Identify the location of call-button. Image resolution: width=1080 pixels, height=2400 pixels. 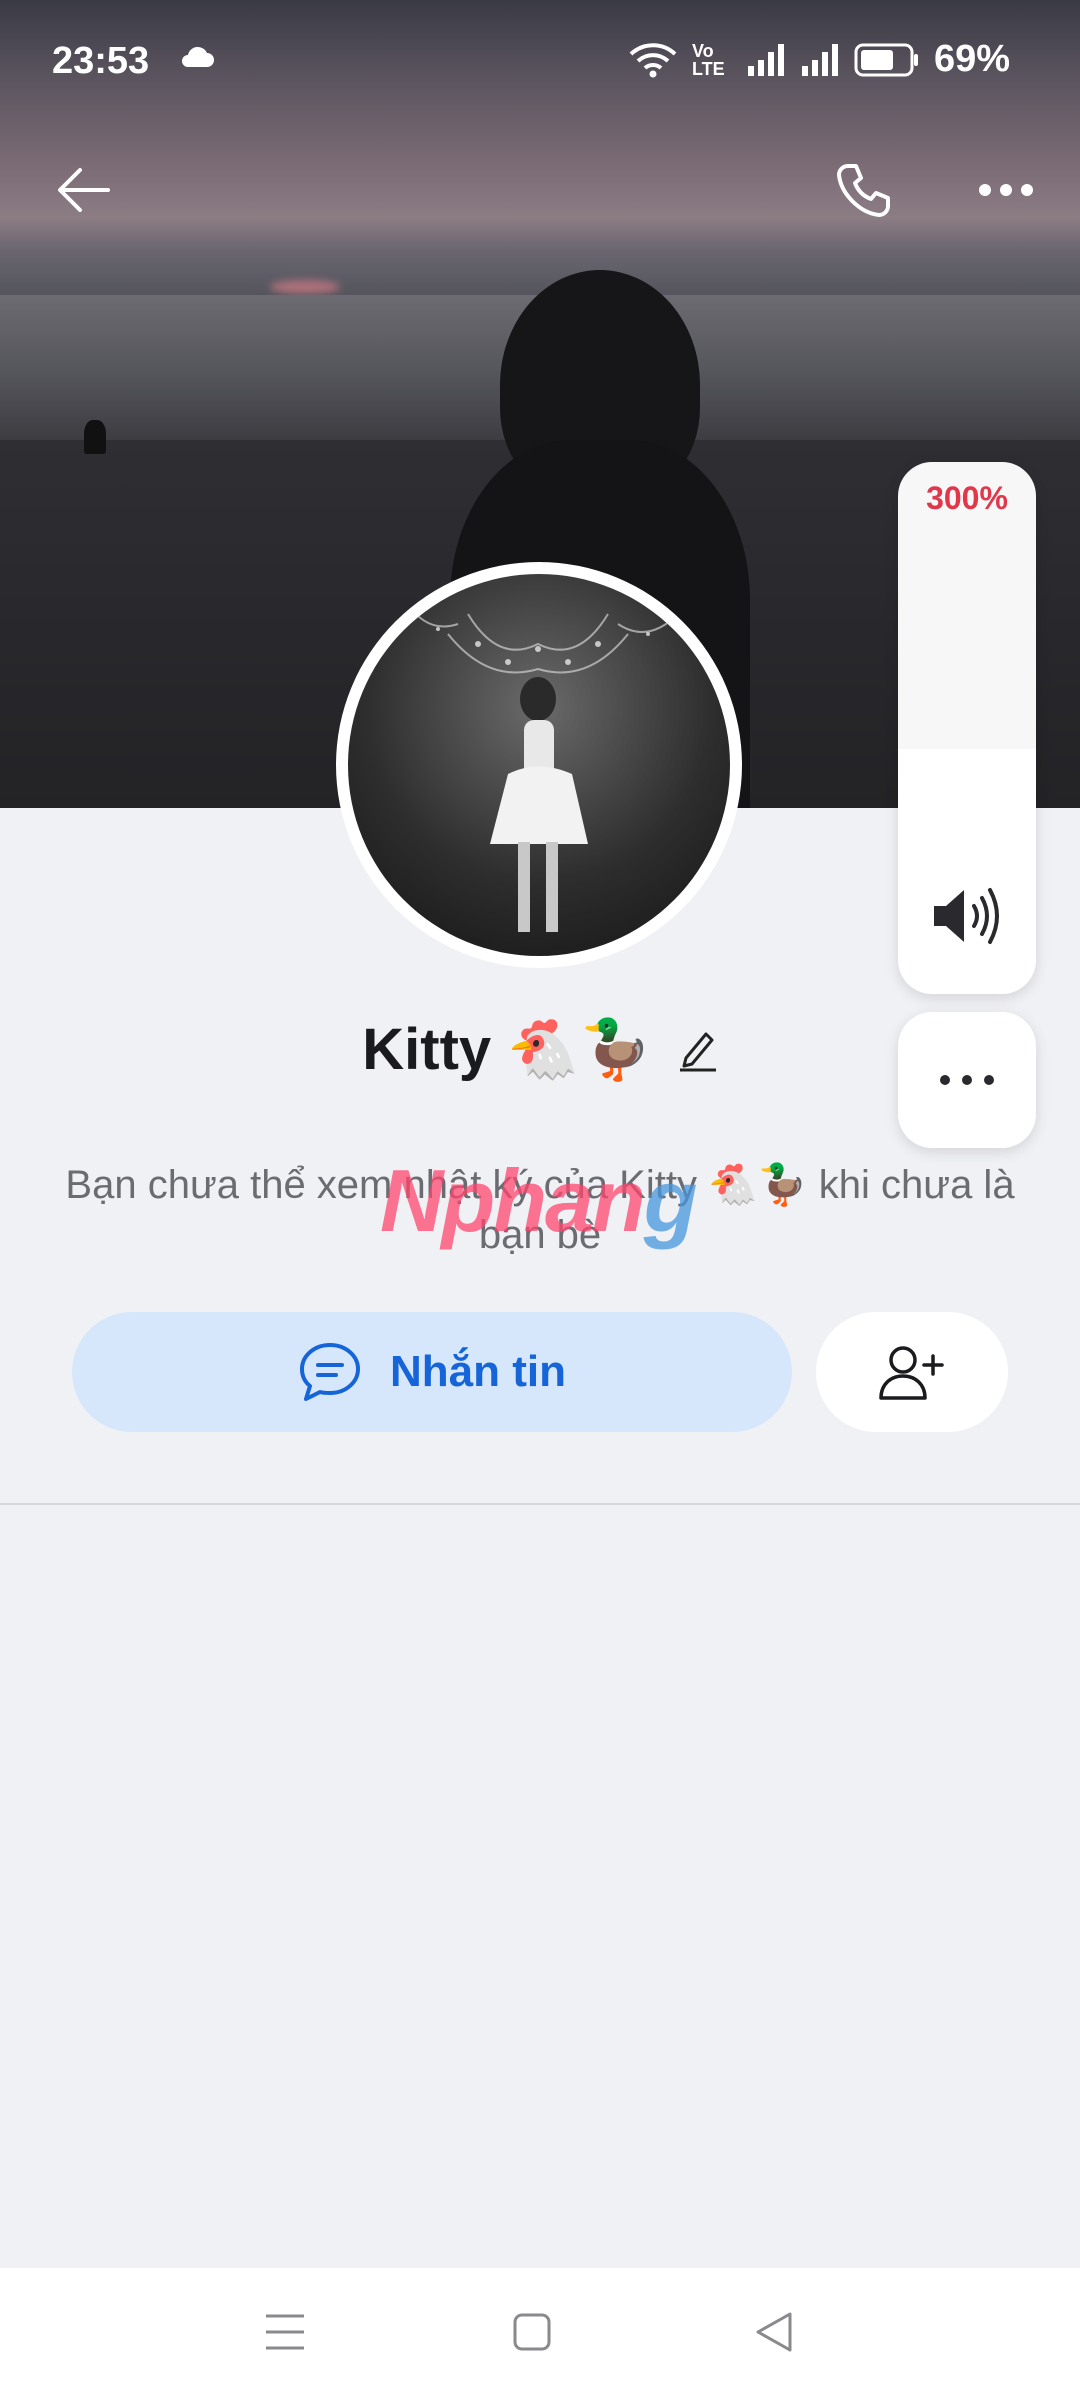
(864, 190).